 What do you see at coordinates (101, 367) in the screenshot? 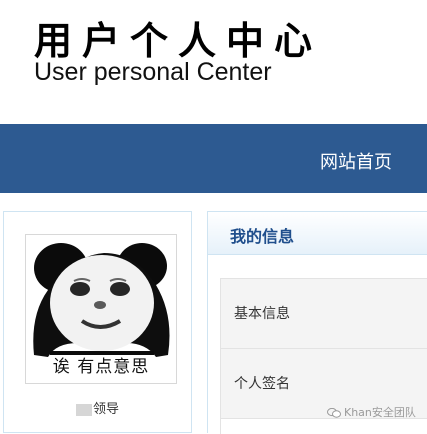
I see `avatar-caption: 诶 有点意思` at bounding box center [101, 367].